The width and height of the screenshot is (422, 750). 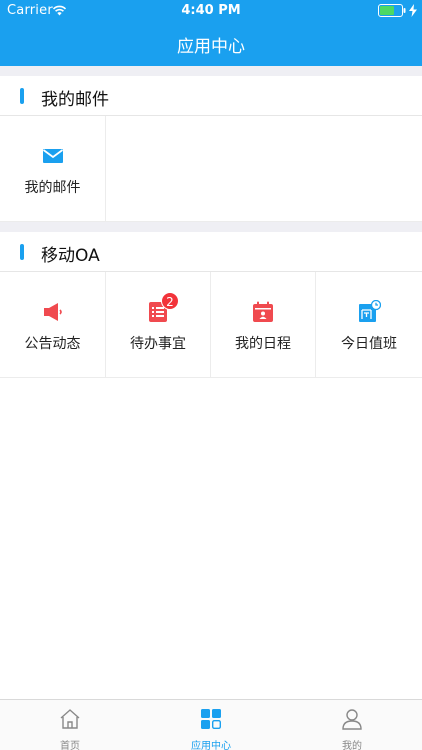 I want to click on app-tile-label: 公告动态, so click(x=52, y=344).